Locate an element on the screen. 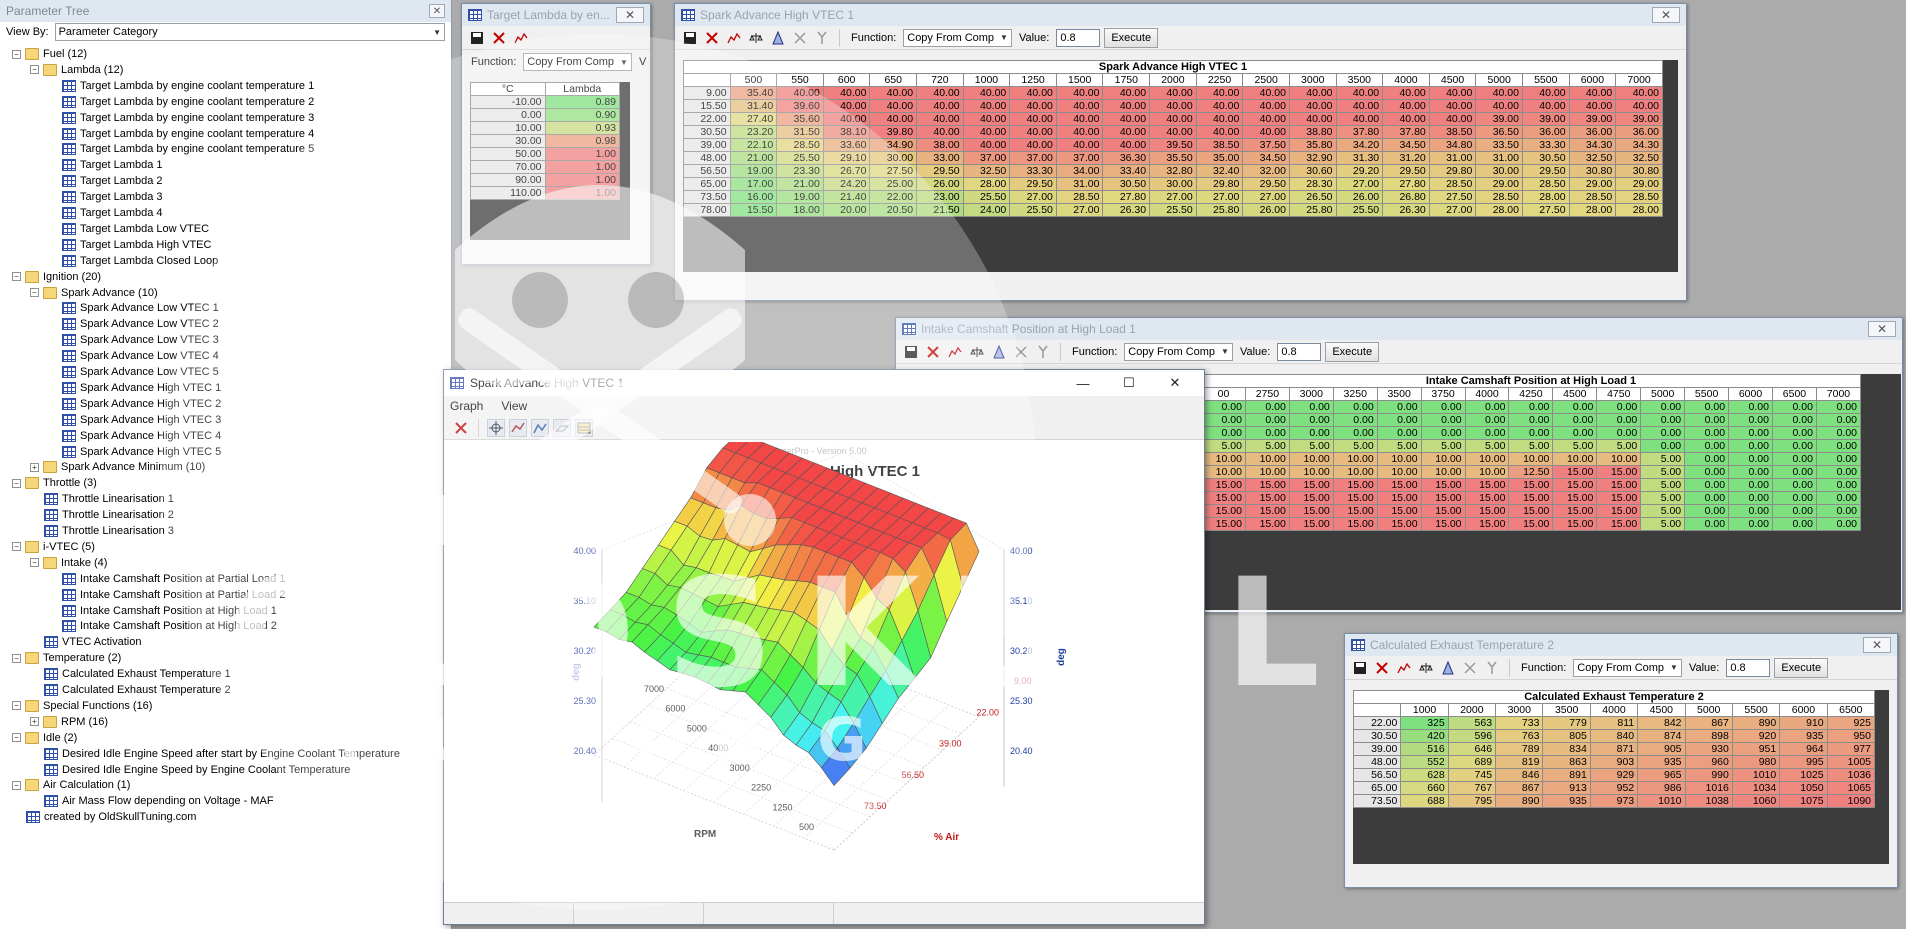 This screenshot has width=1906, height=929. table-cell: 38.00 is located at coordinates (940, 145).